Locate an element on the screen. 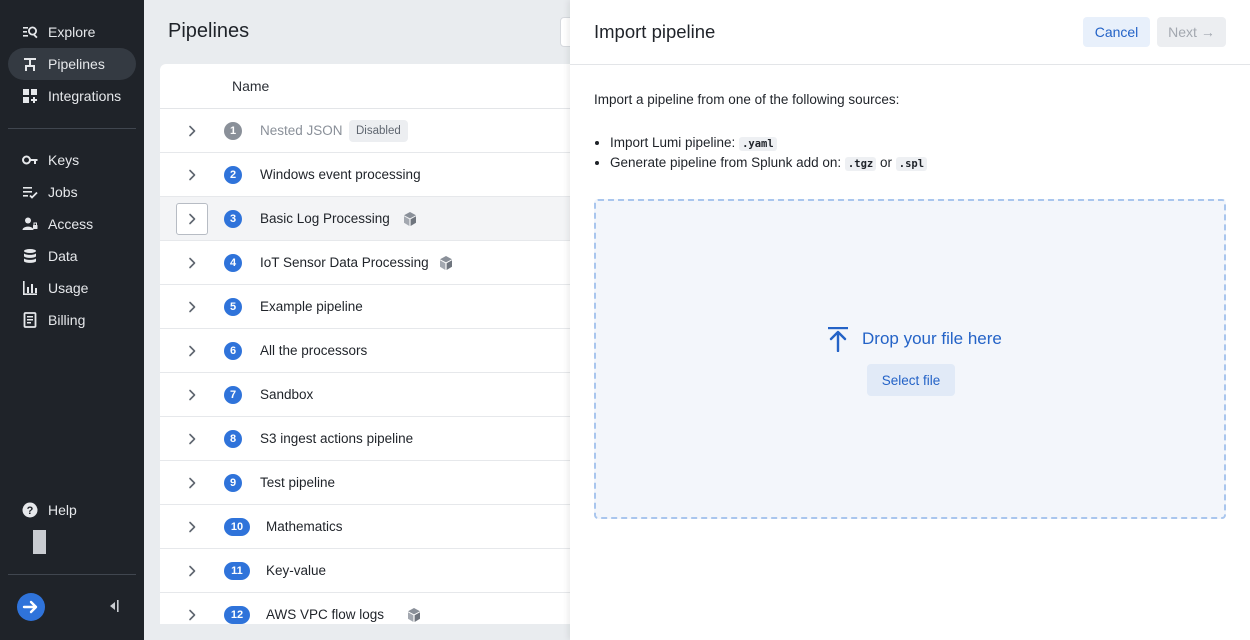  next-button: Next → is located at coordinates (1191, 32).